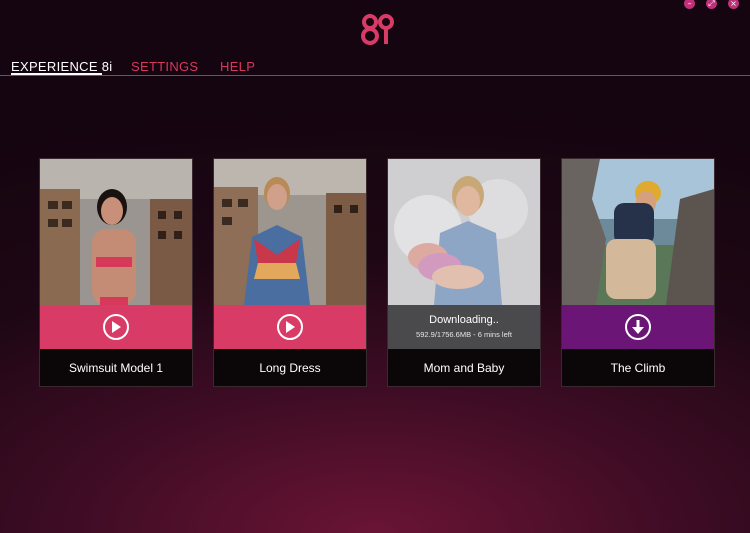  I want to click on thumbnail-the-climb-image, so click(638, 232).